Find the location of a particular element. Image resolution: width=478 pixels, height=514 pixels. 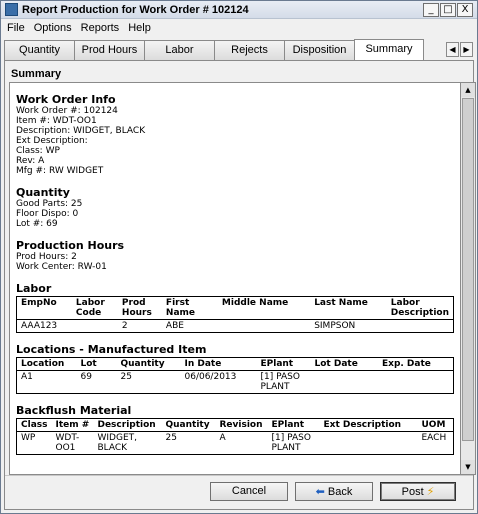

vertical-scrollbar: ▲ ▼ is located at coordinates (468, 278).